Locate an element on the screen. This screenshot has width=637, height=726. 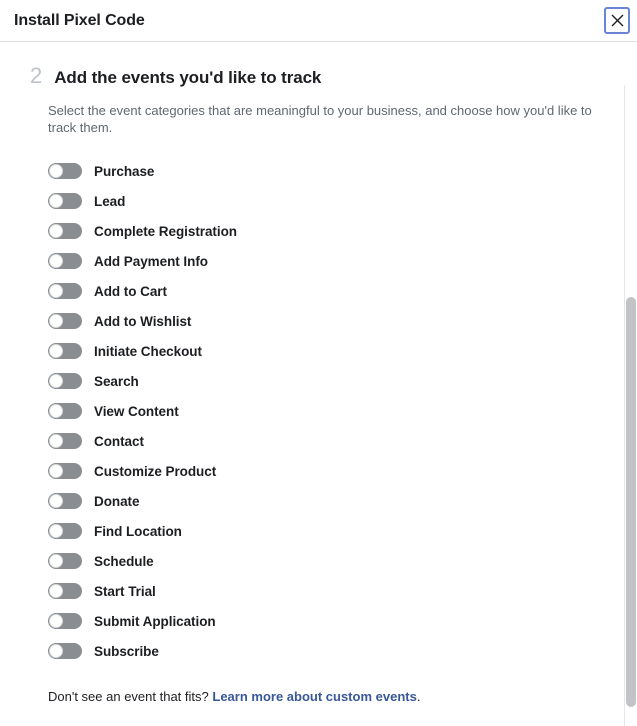
close-icon is located at coordinates (617, 20).